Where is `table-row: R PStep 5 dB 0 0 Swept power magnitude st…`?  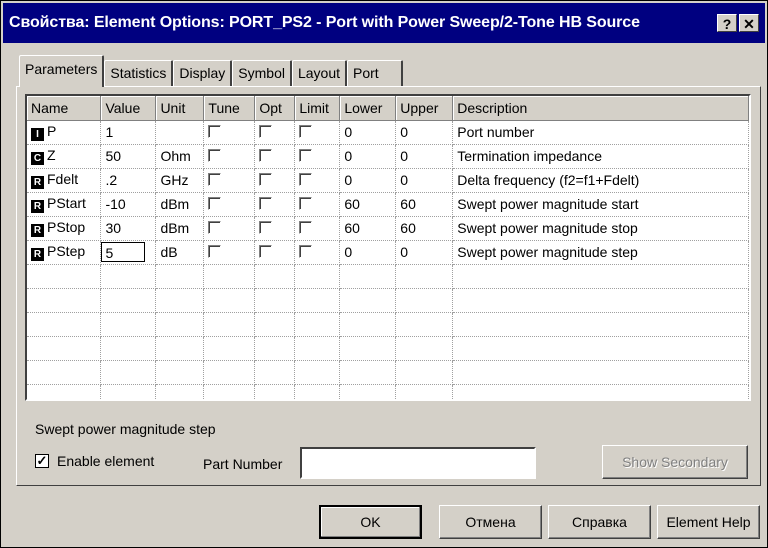 table-row: R PStep 5 dB 0 0 Swept power magnitude st… is located at coordinates (388, 252).